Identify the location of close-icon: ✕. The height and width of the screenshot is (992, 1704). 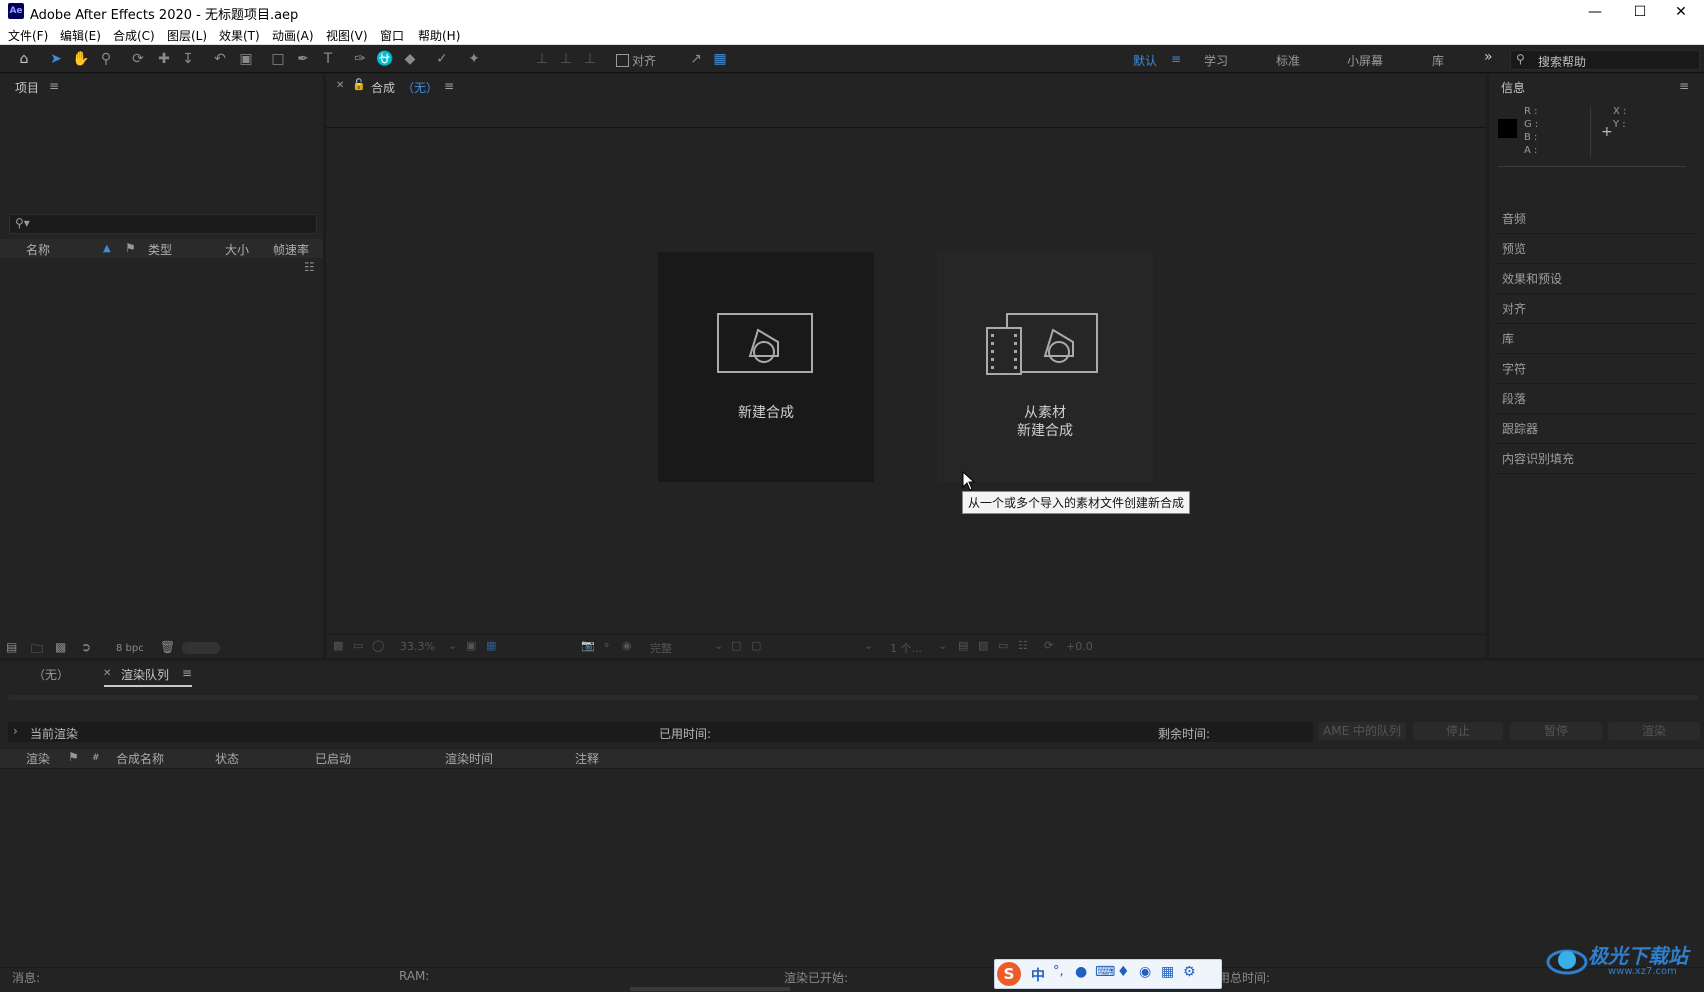
(1681, 12).